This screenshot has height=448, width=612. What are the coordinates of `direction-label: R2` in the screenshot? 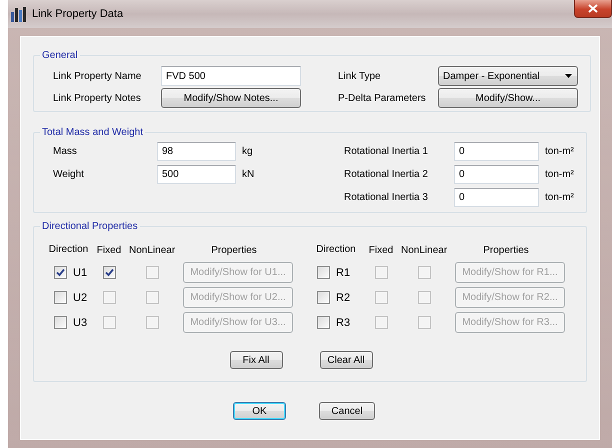 It's located at (343, 298).